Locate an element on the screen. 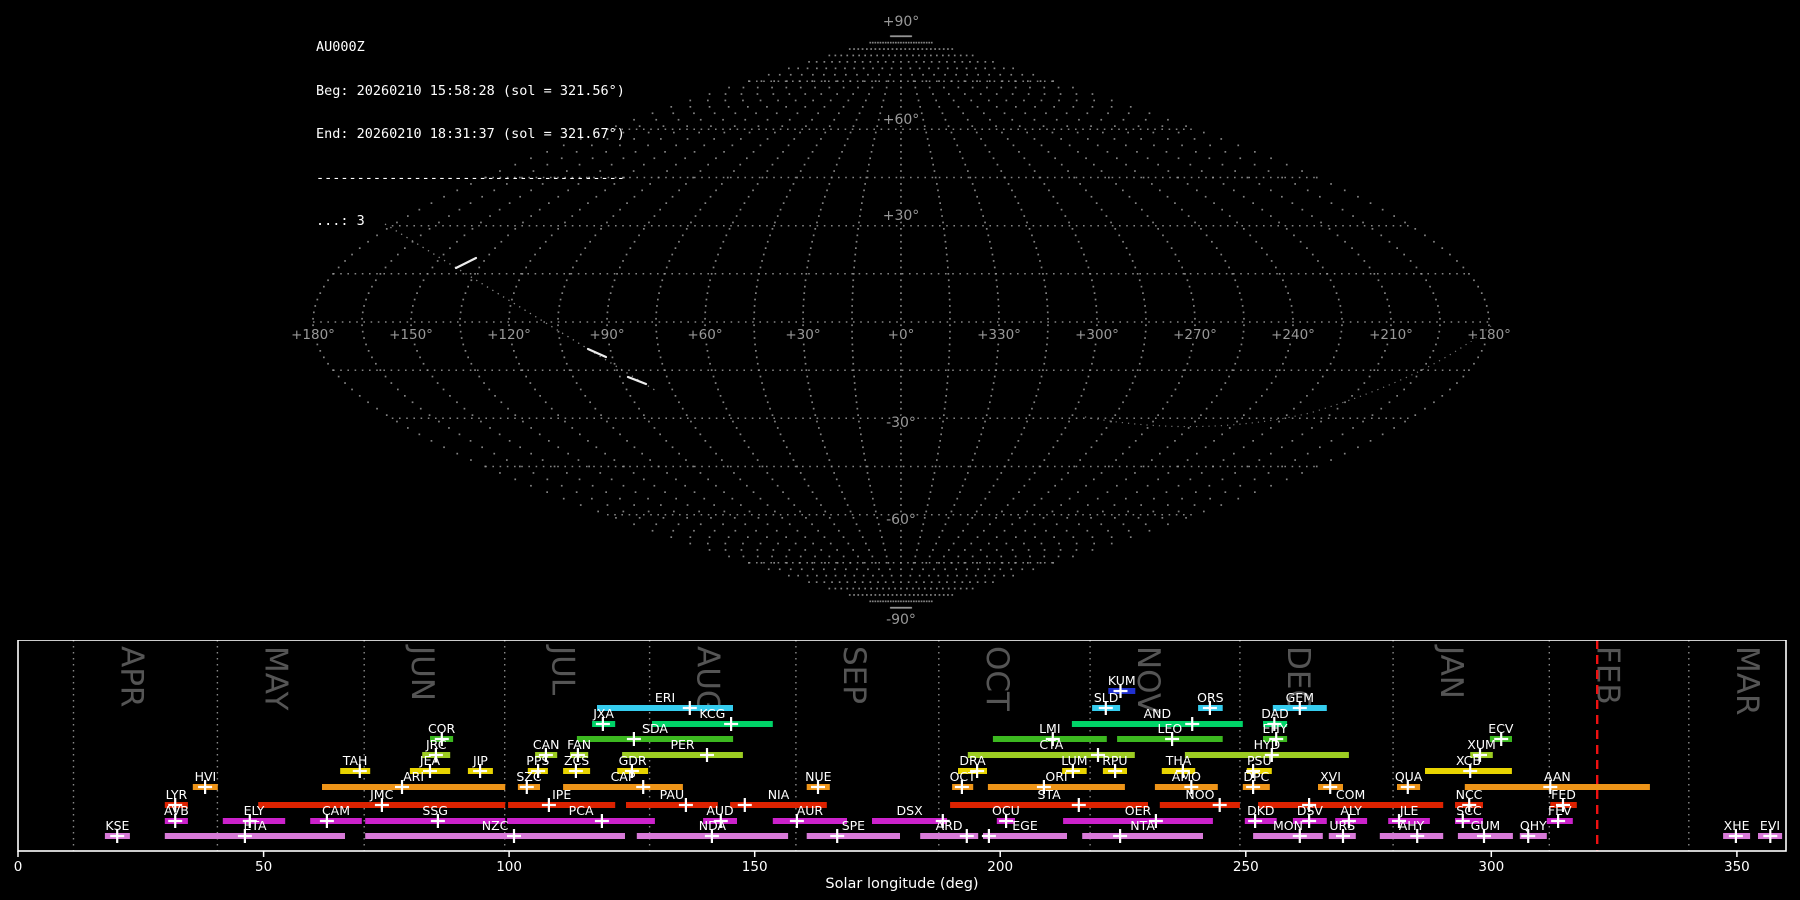 Image resolution: width=1800 pixels, height=900 pixels. shower-OCT: OCT is located at coordinates (963, 781).